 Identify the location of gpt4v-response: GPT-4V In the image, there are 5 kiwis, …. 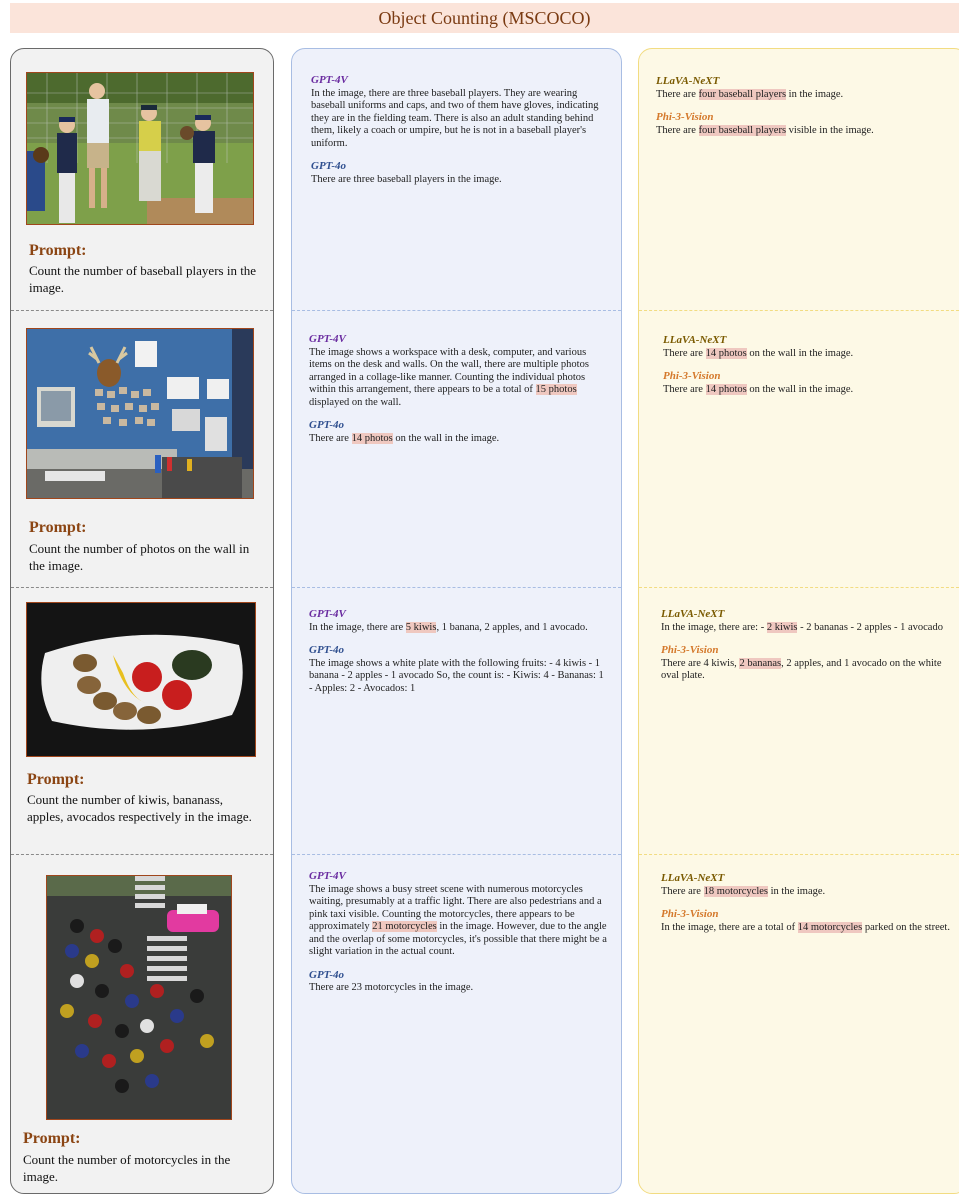
(458, 651).